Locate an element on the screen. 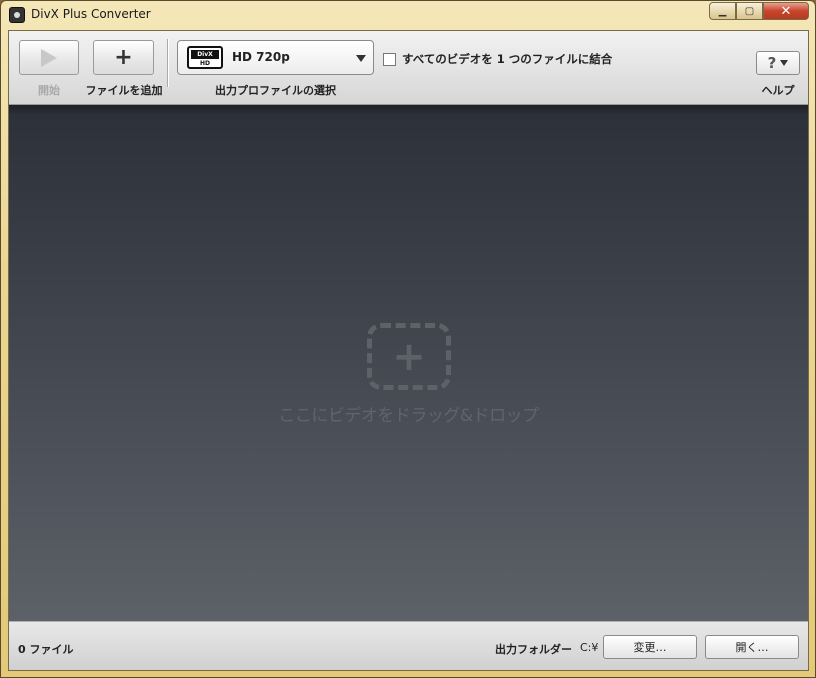 This screenshot has width=816, height=678. divx-hd-logo-icon: DivX HD is located at coordinates (205, 57).